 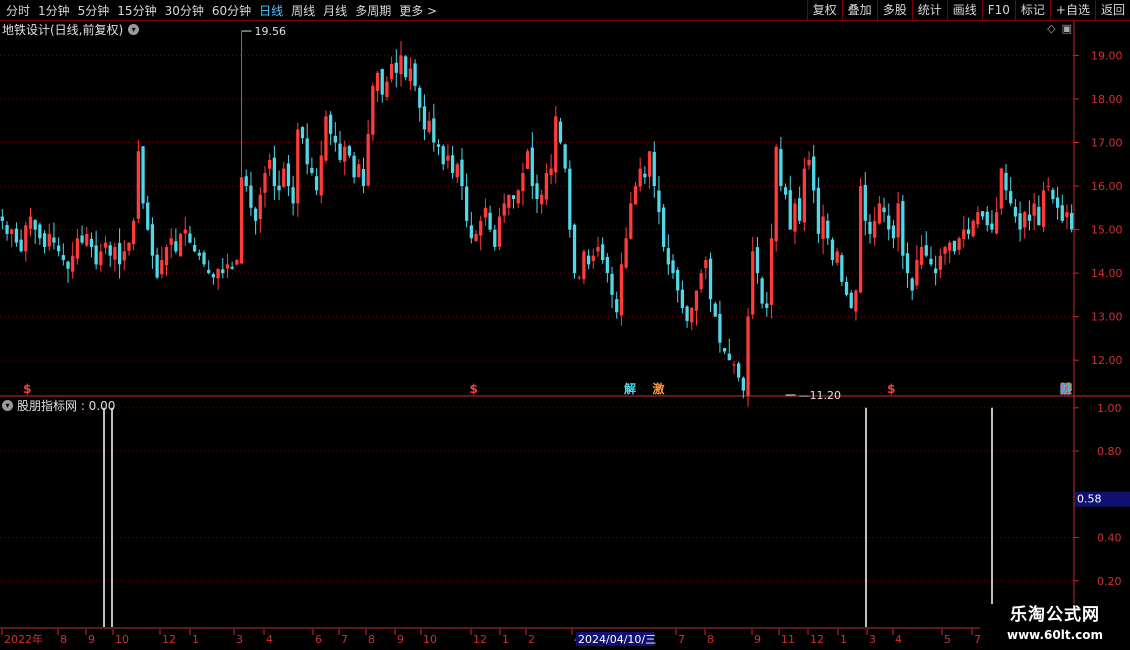 What do you see at coordinates (480, 639) in the screenshot?
I see `x-tick-label: 12` at bounding box center [480, 639].